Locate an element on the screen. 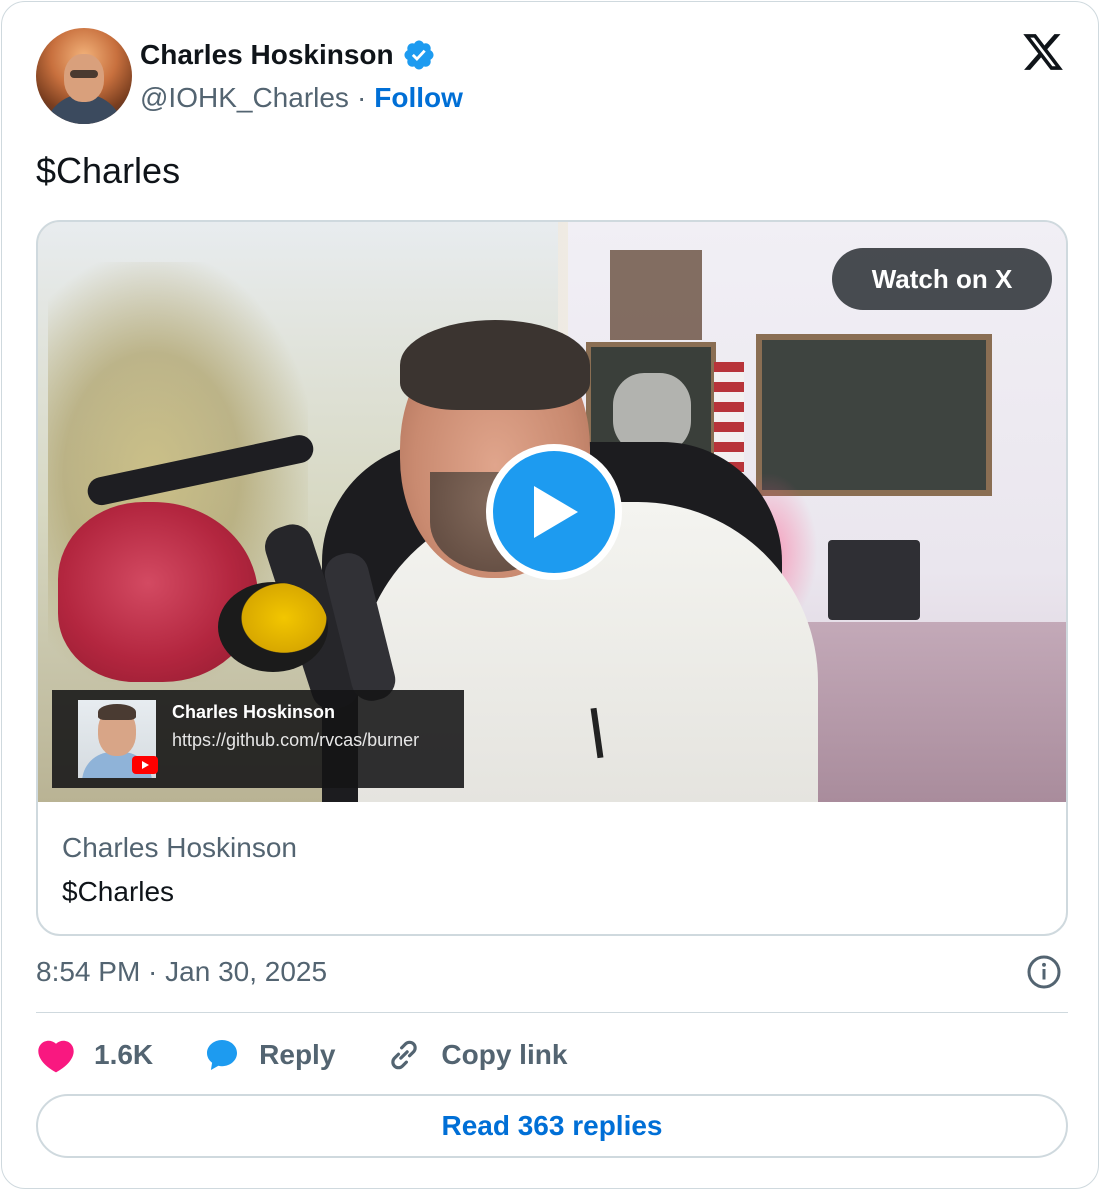 Image resolution: width=1100 pixels, height=1190 pixels. tweet-timestamp: 8:54 PM · Jan 30, 2025 is located at coordinates (181, 972).